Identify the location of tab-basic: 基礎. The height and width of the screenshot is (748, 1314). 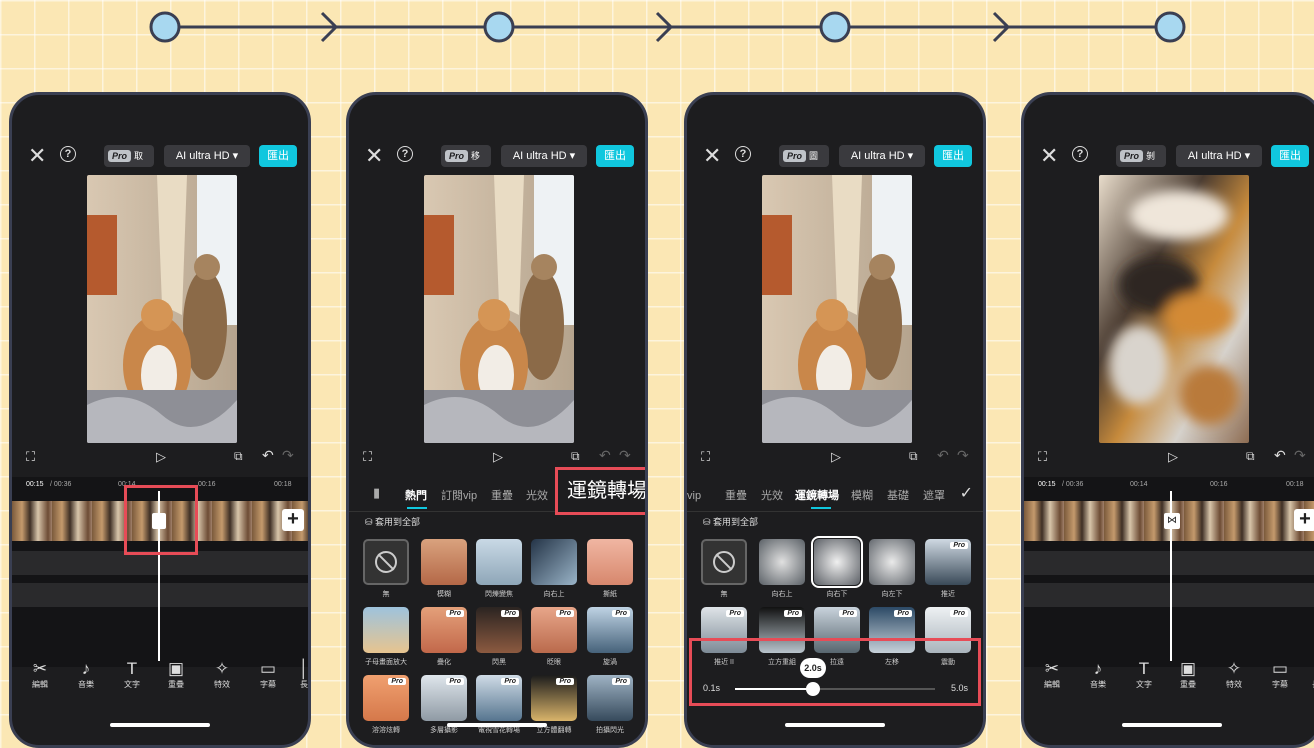
(898, 495).